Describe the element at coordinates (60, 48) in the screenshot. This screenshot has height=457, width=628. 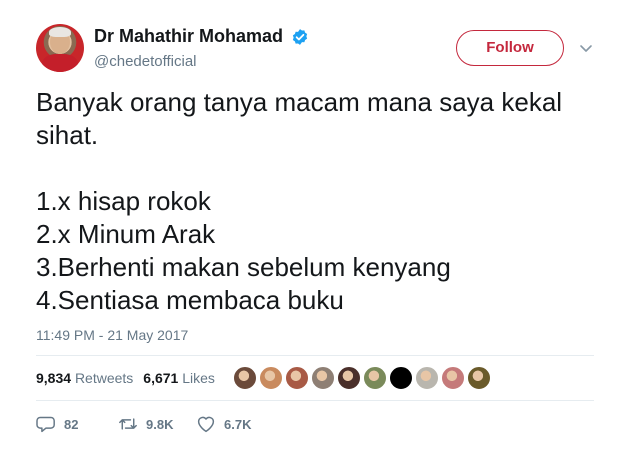
I see `avatar` at that location.